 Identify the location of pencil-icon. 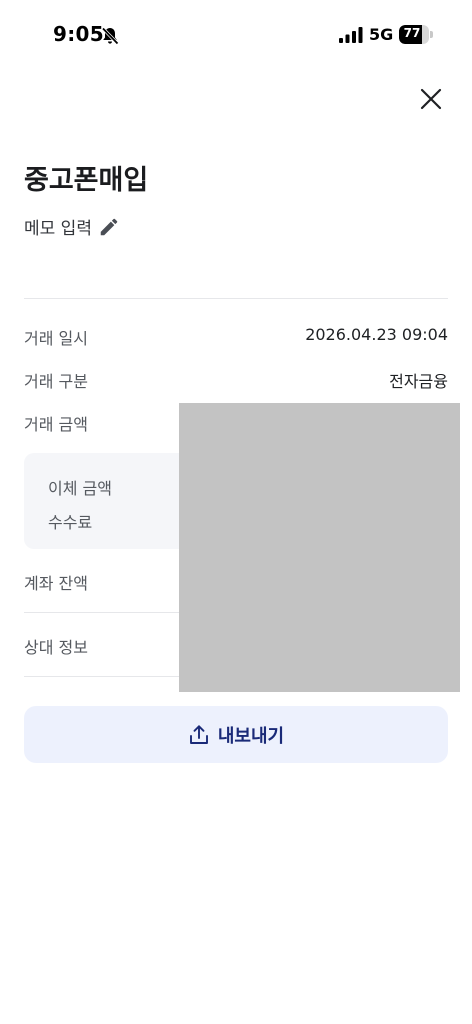
(109, 226).